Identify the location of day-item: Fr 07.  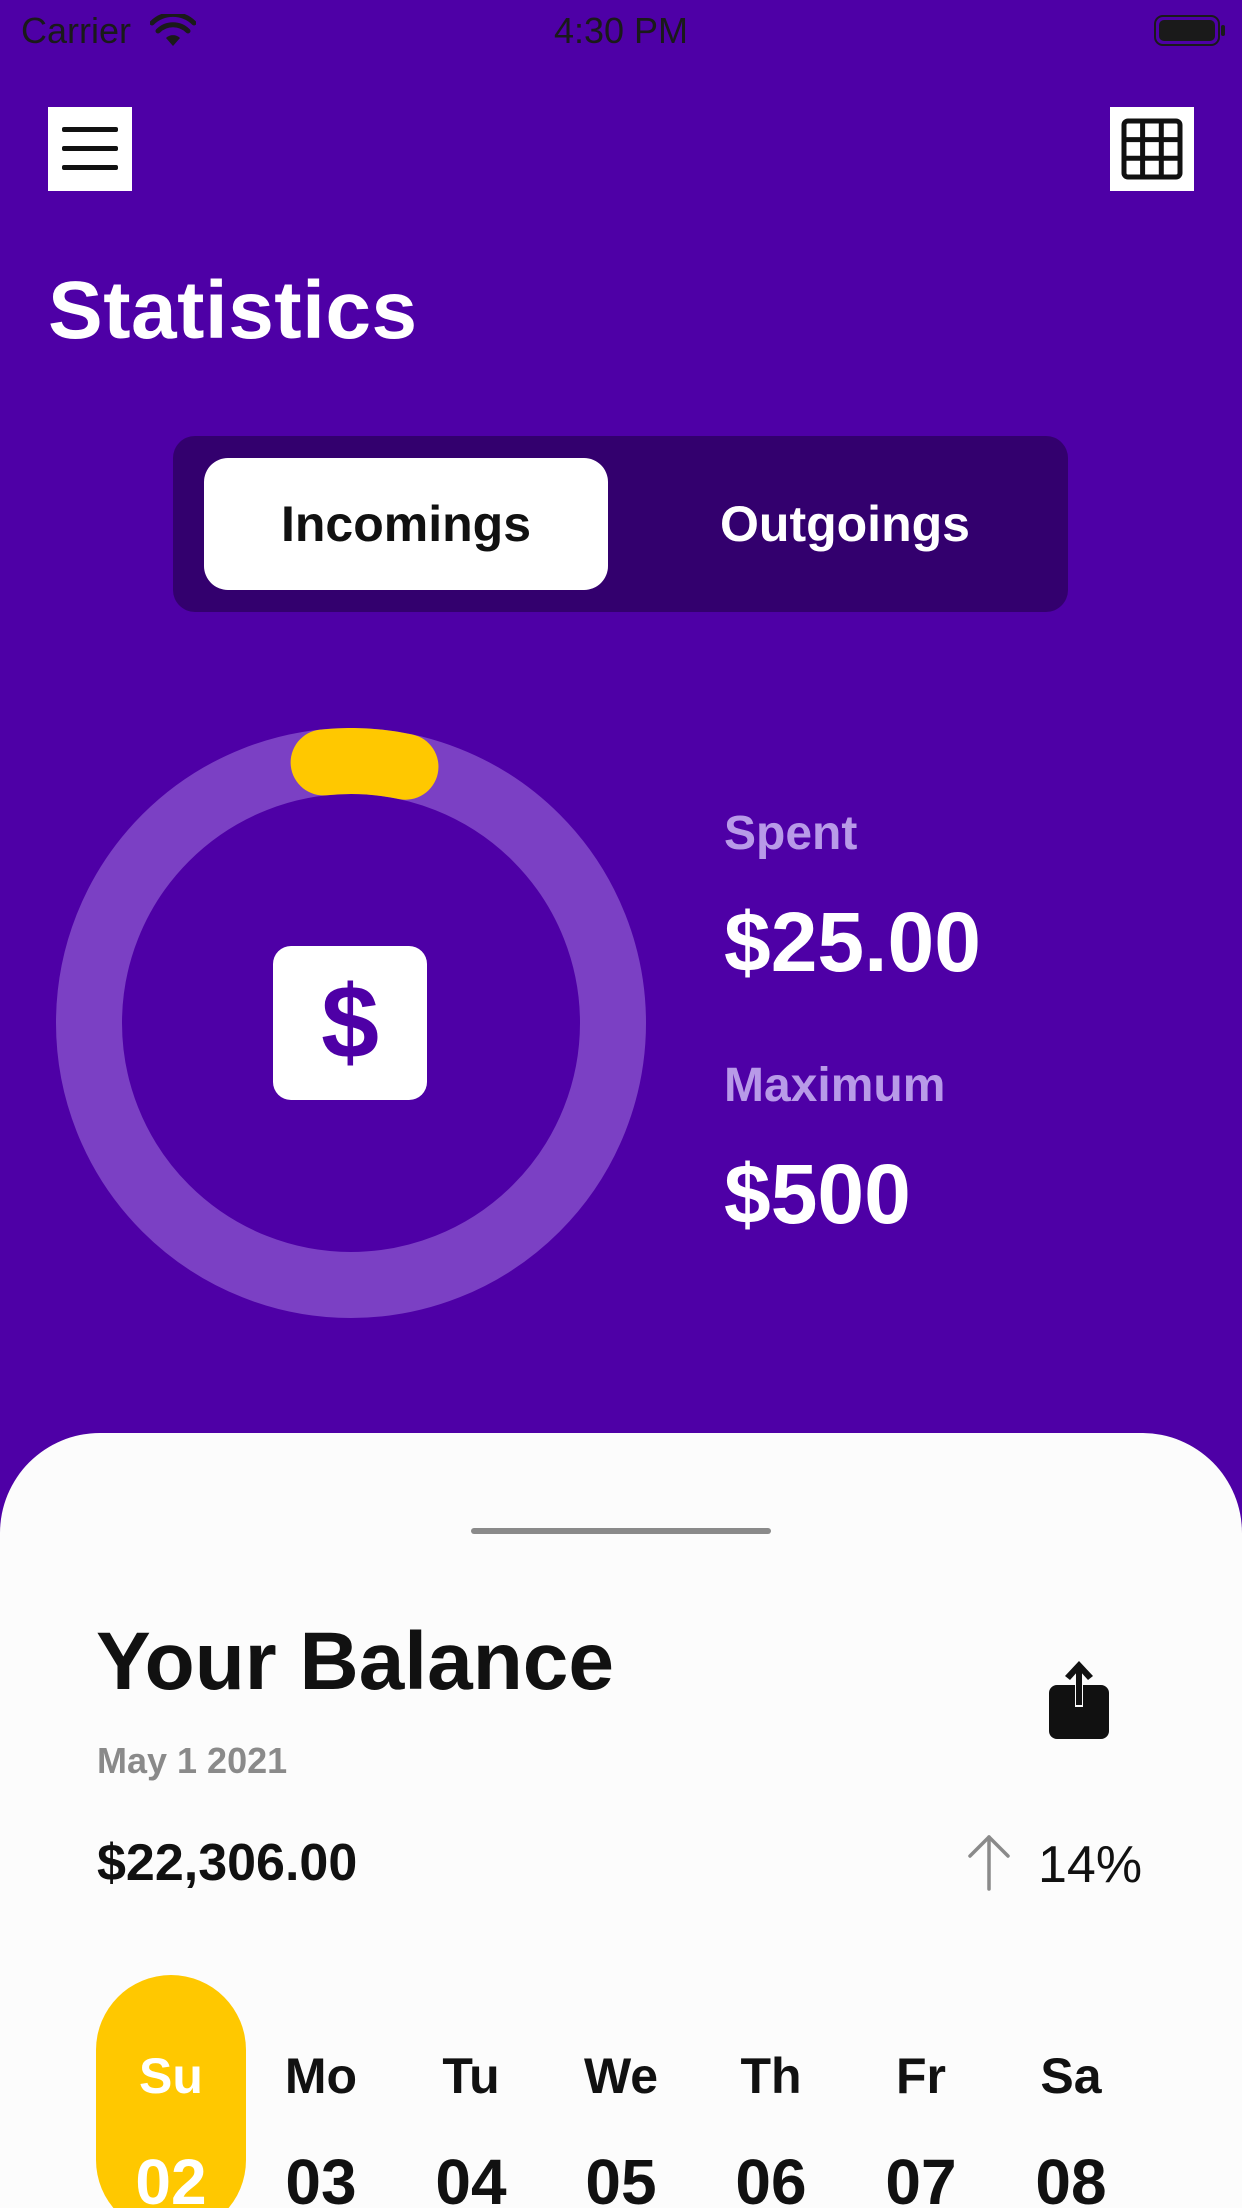
(921, 2091).